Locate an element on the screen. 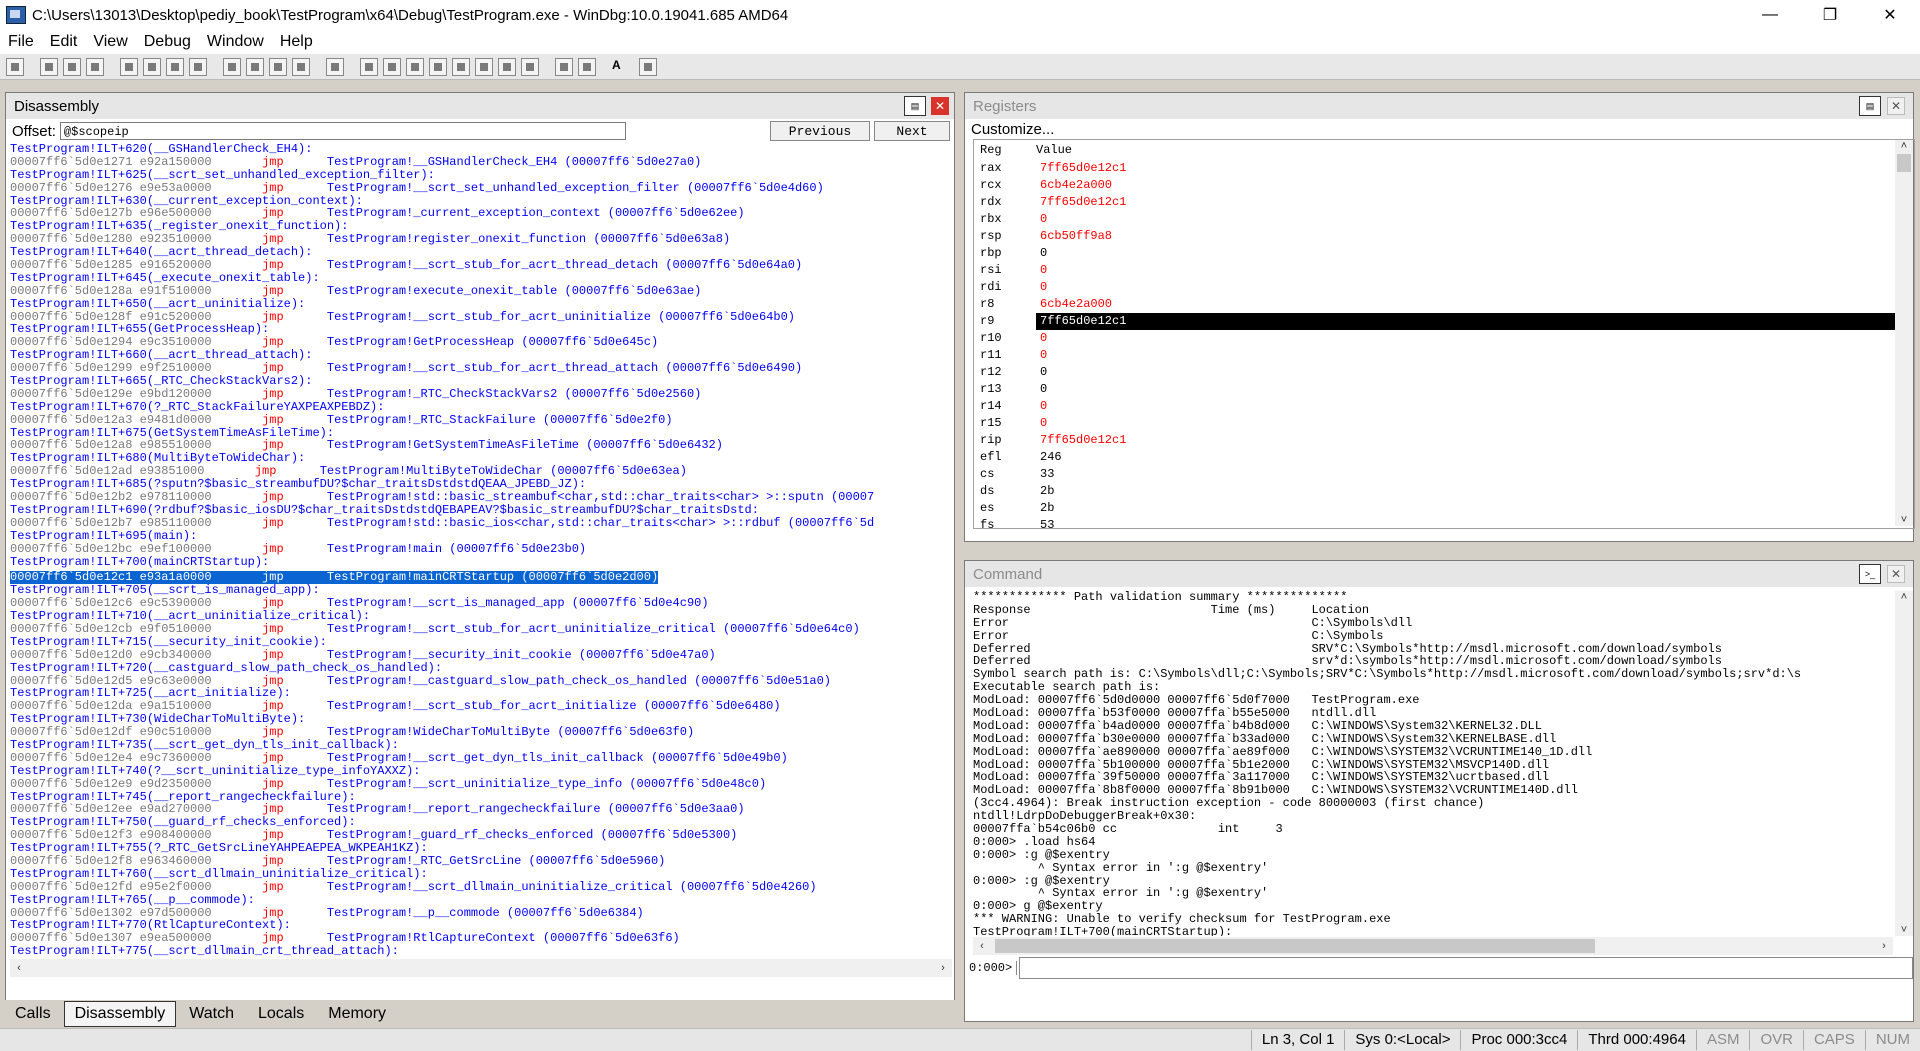 The image size is (1920, 1051). disasm-label-line: TestProgram!ILT+700(mainCRTStartup): is located at coordinates (481, 562).